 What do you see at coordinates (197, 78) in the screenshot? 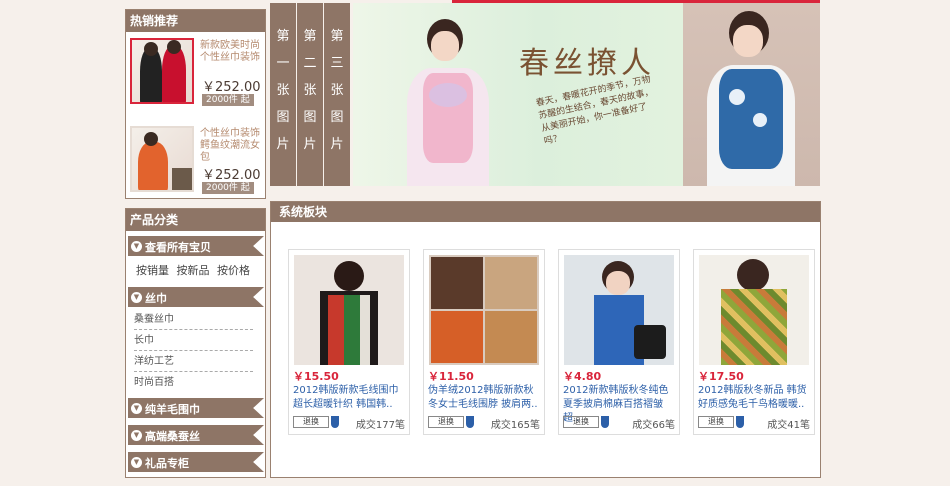
I see `hot-item: 新款欧美时尚个性丝巾装饰 ￥252.00 2000件 起` at bounding box center [197, 78].